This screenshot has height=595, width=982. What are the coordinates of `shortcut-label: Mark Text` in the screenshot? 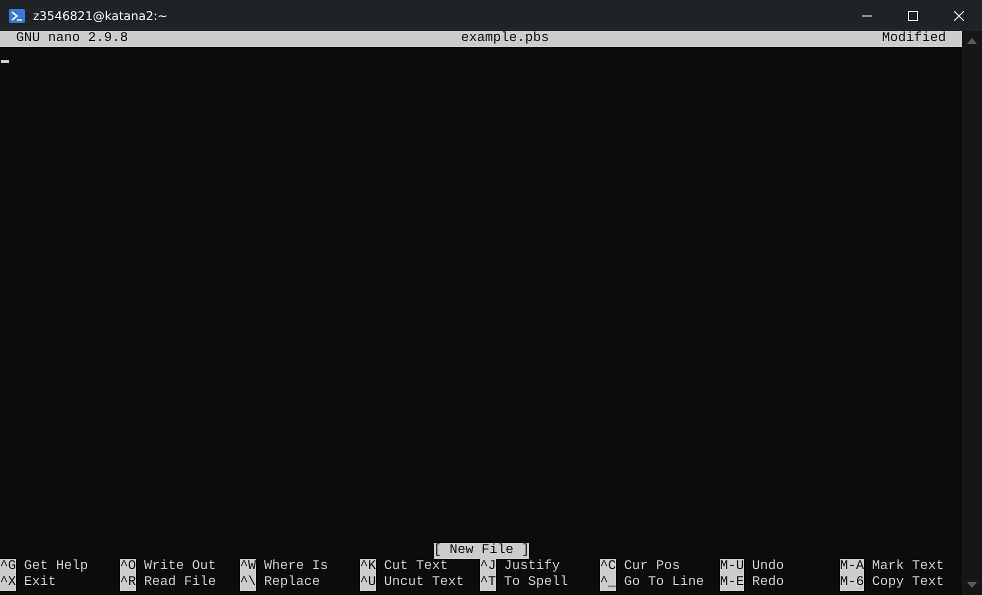 It's located at (908, 567).